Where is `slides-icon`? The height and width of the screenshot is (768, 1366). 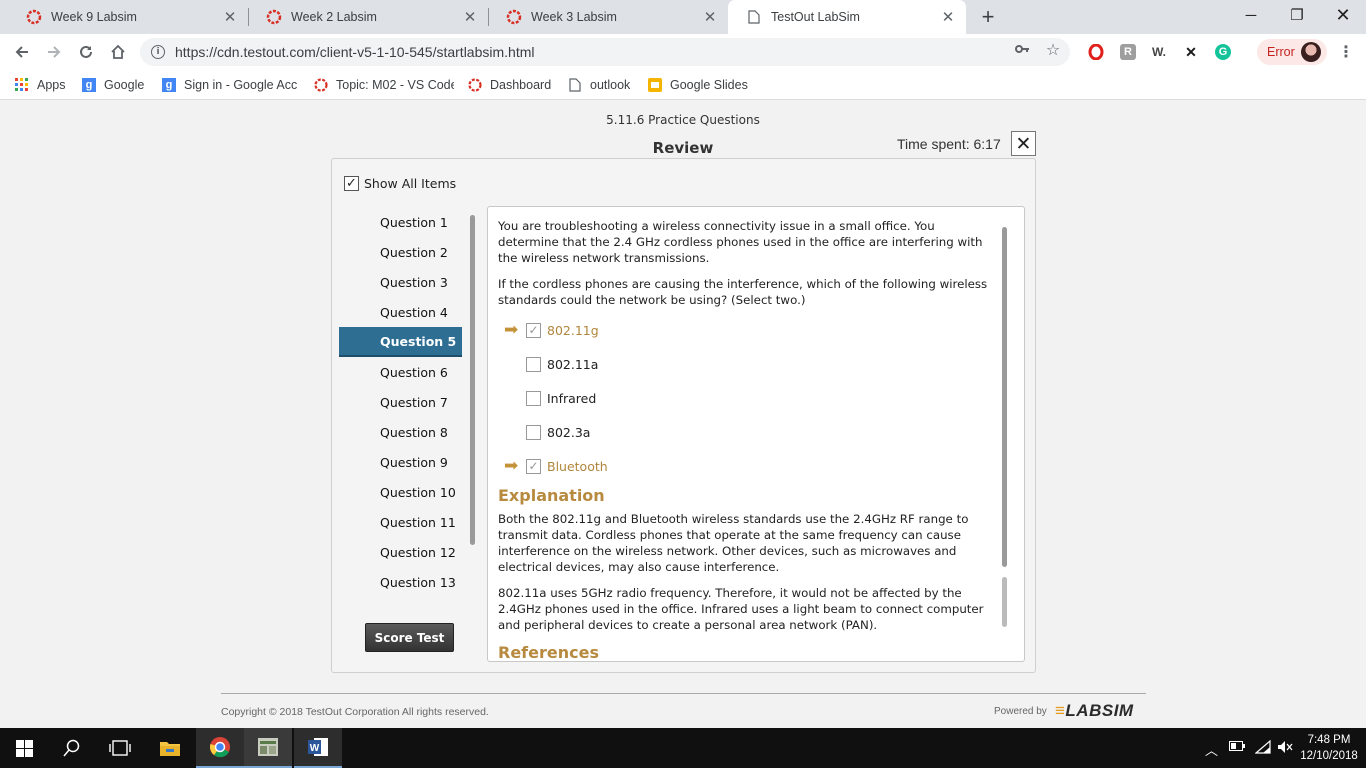
slides-icon is located at coordinates (655, 85).